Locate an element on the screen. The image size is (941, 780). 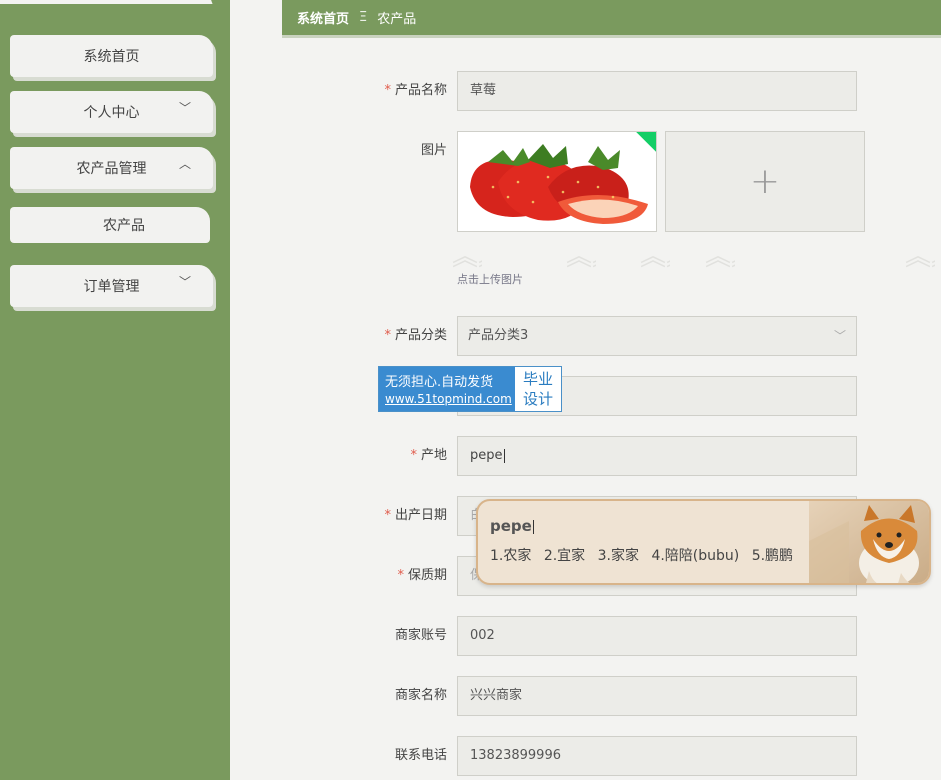
sidebar-item-label: 系统首页 is located at coordinates (111, 57).